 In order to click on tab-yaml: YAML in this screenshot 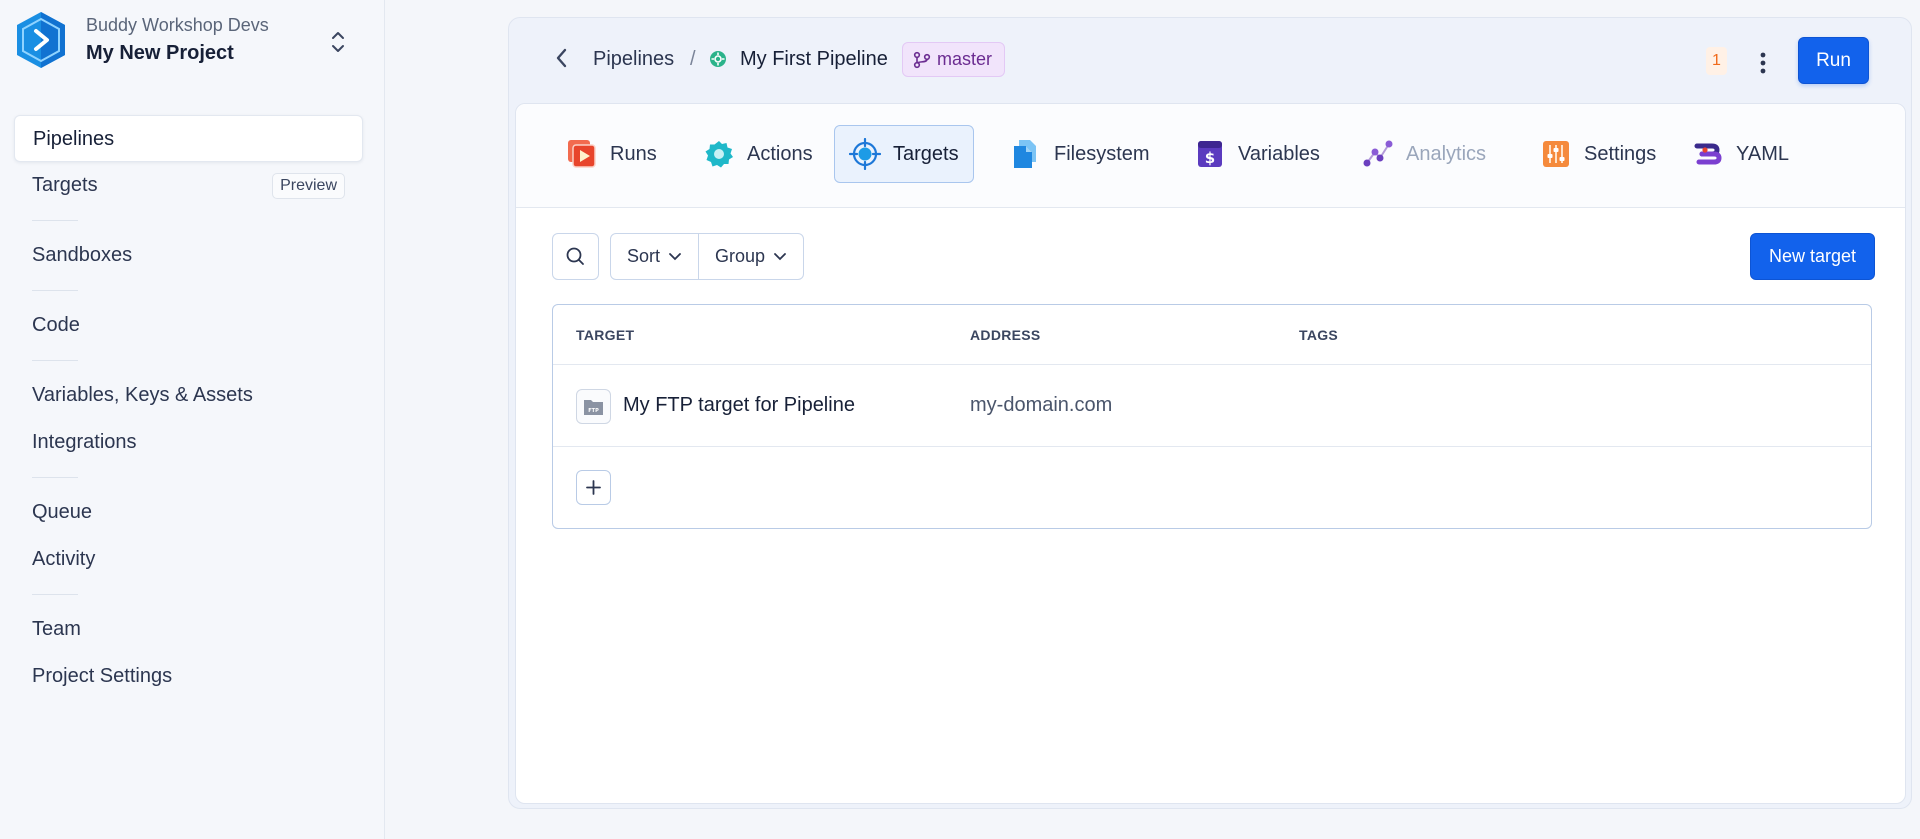, I will do `click(1740, 154)`.